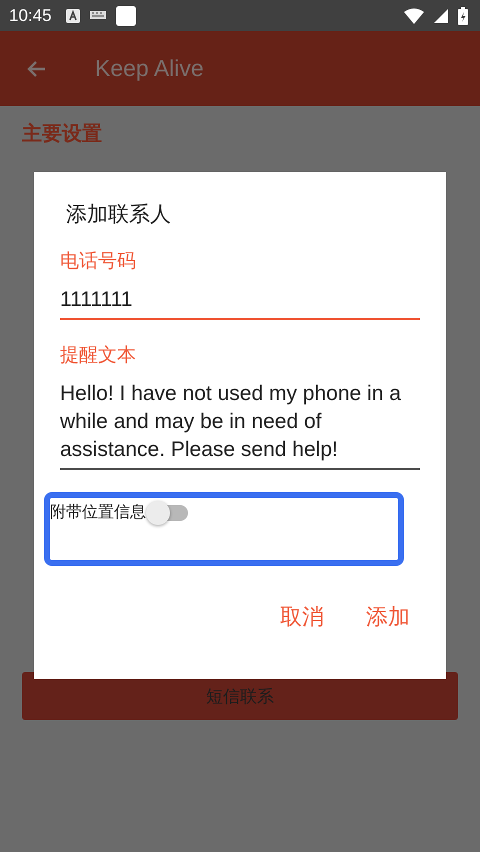  Describe the element at coordinates (240, 303) in the screenshot. I see `input-field: 1111111` at that location.